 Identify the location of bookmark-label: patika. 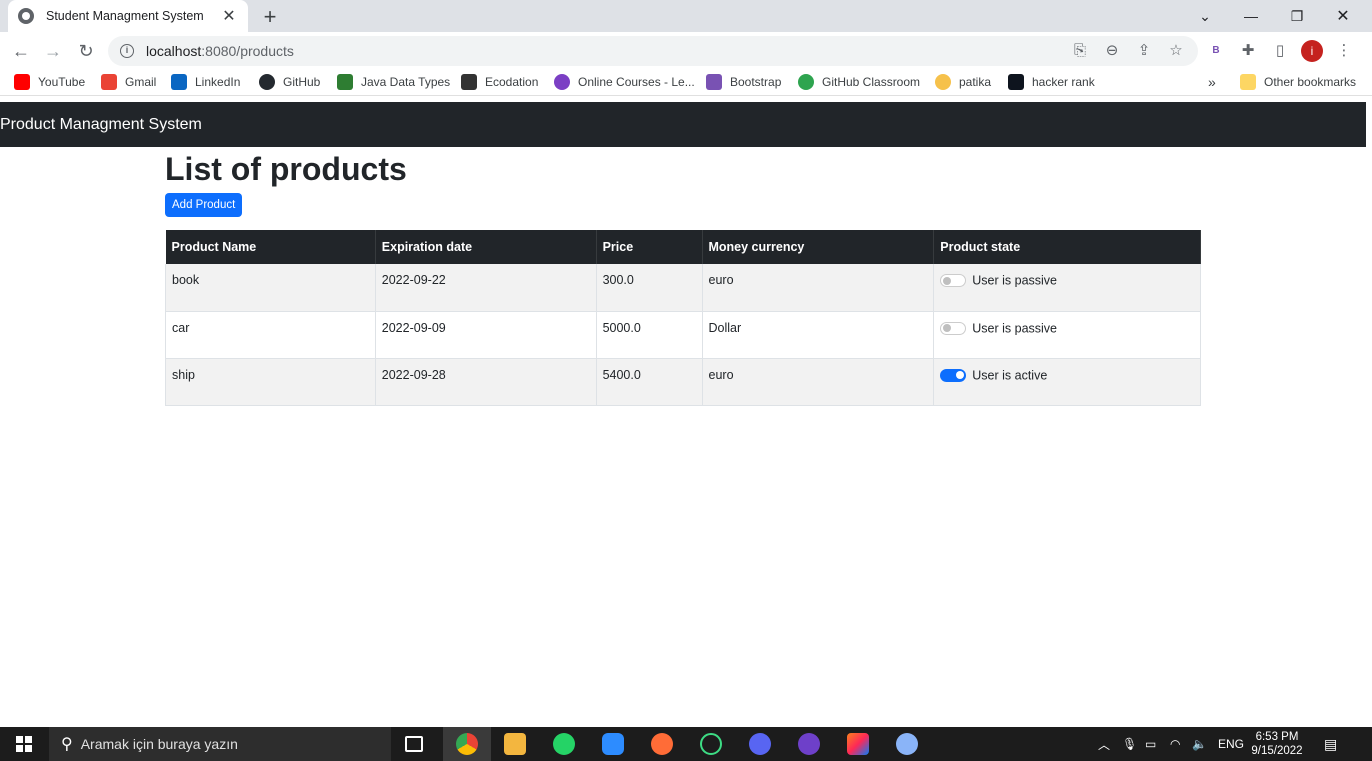
(975, 82).